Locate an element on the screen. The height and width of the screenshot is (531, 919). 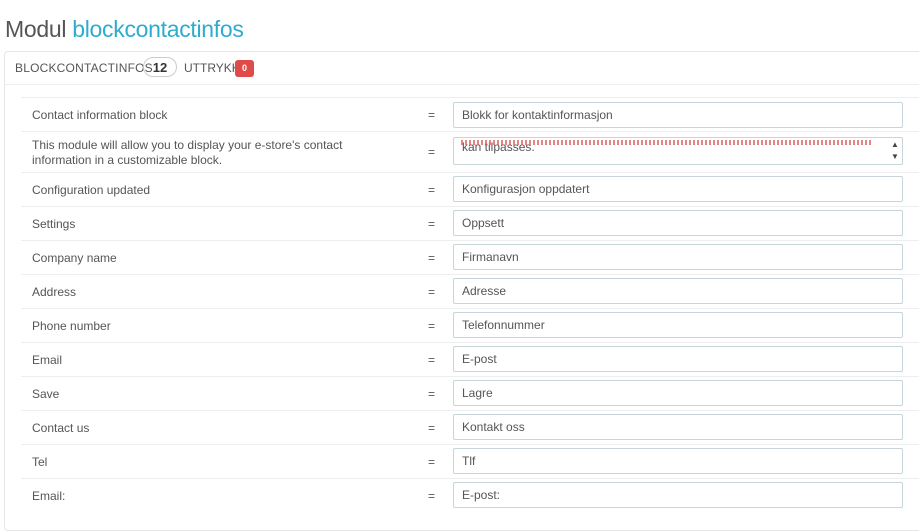
page-title-prefix: Modul is located at coordinates (36, 29).